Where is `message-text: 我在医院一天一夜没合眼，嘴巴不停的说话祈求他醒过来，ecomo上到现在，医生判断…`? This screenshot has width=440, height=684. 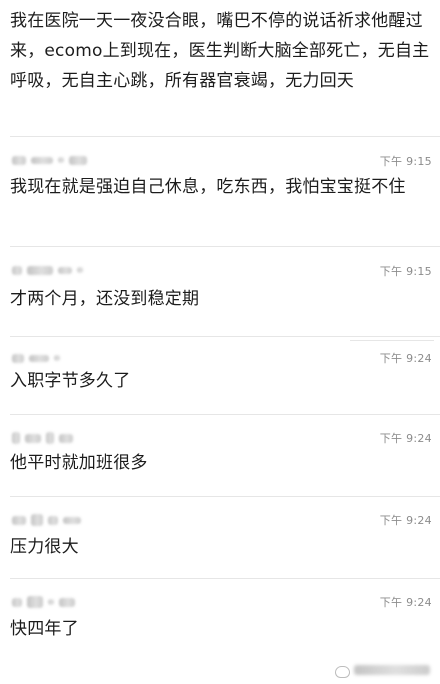
message-text: 我在医院一天一夜没合眼，嘴巴不停的说话祈求他醒过来，ecomo上到现在，医生判断… is located at coordinates (220, 51).